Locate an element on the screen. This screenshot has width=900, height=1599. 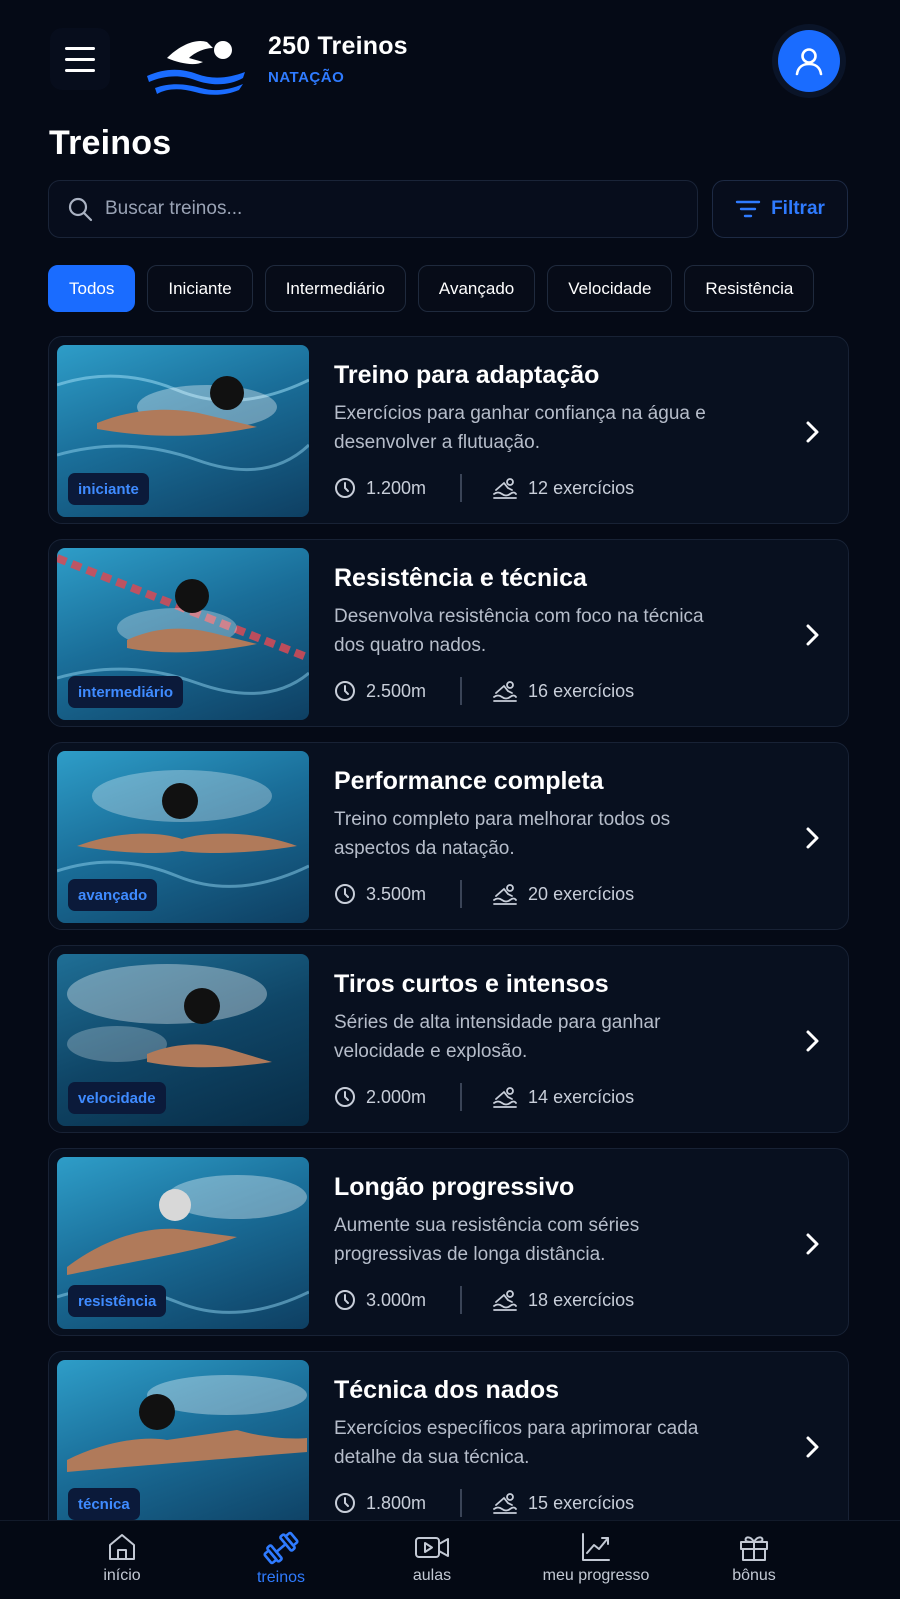
profile-button is located at coordinates (809, 61).